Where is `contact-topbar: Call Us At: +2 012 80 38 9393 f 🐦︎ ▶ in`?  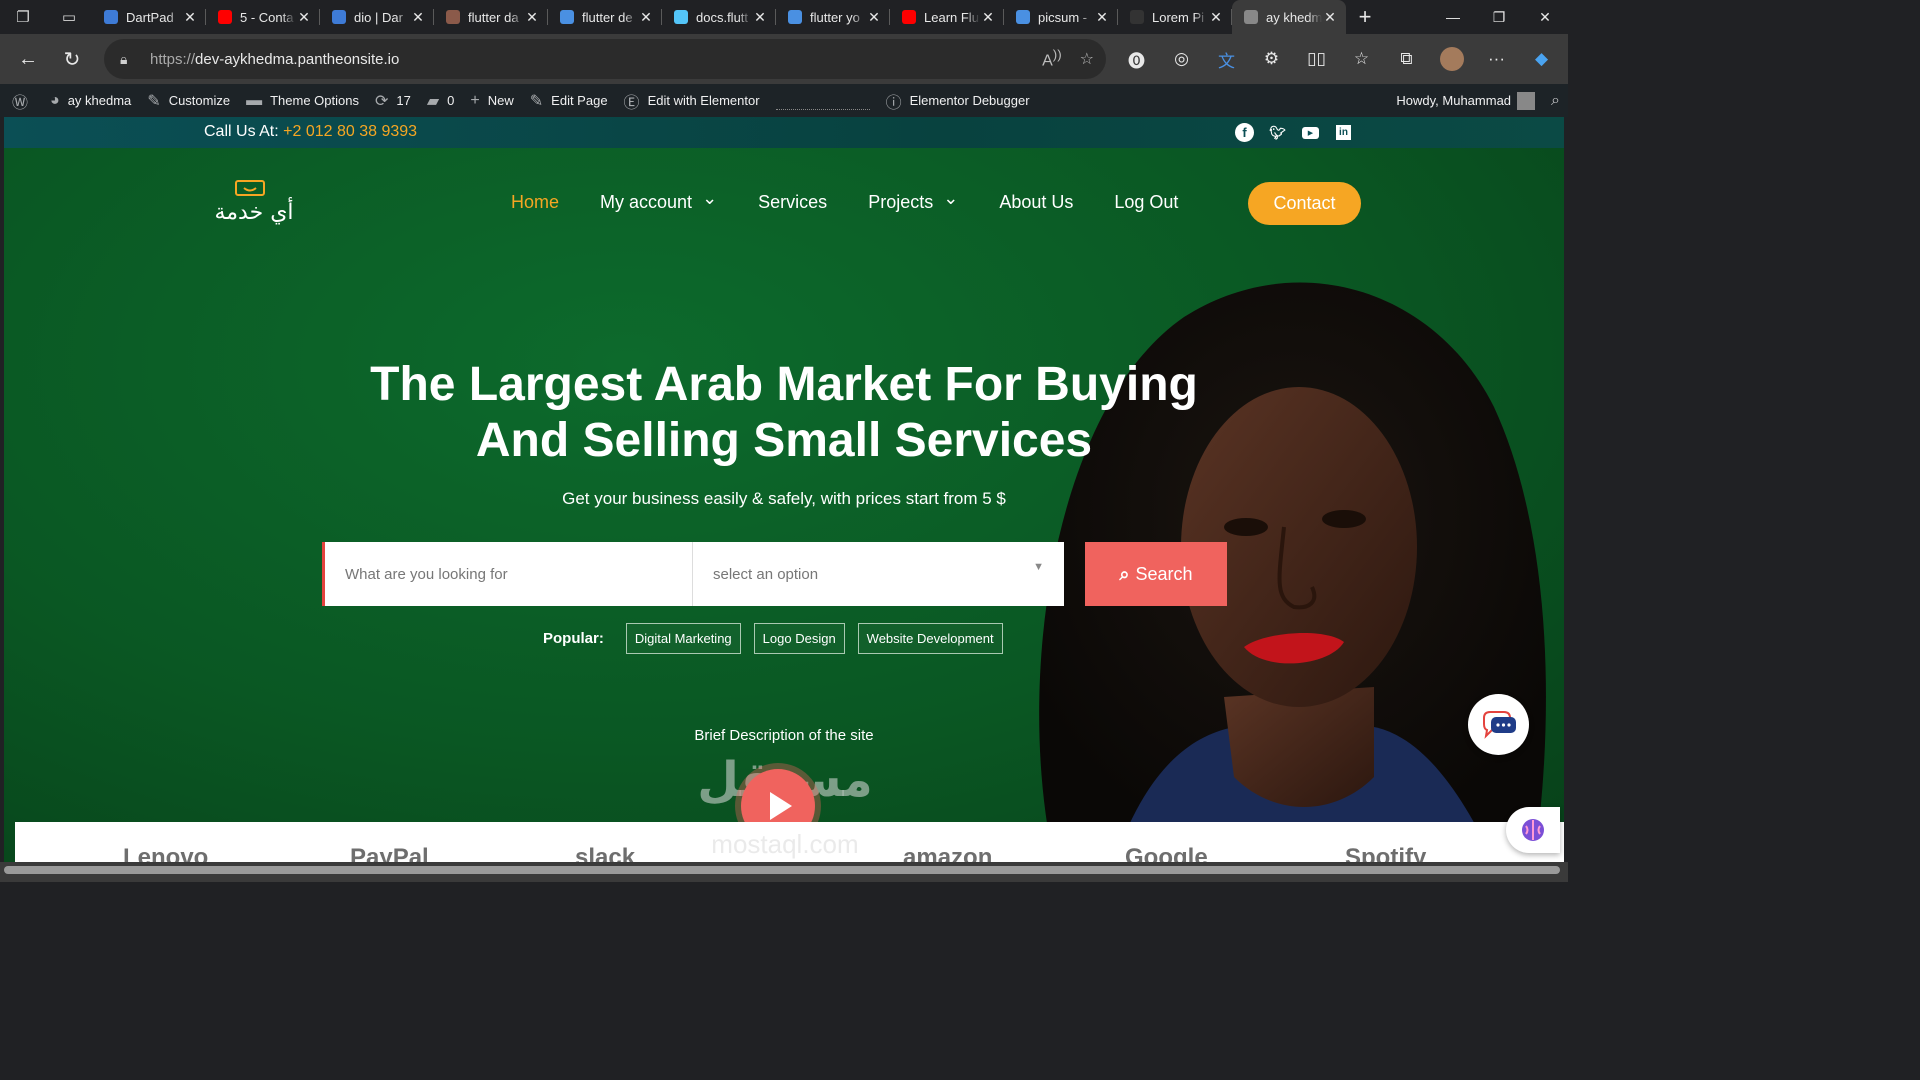 contact-topbar: Call Us At: +2 012 80 38 9393 f 🐦︎ ▶ in is located at coordinates (784, 132).